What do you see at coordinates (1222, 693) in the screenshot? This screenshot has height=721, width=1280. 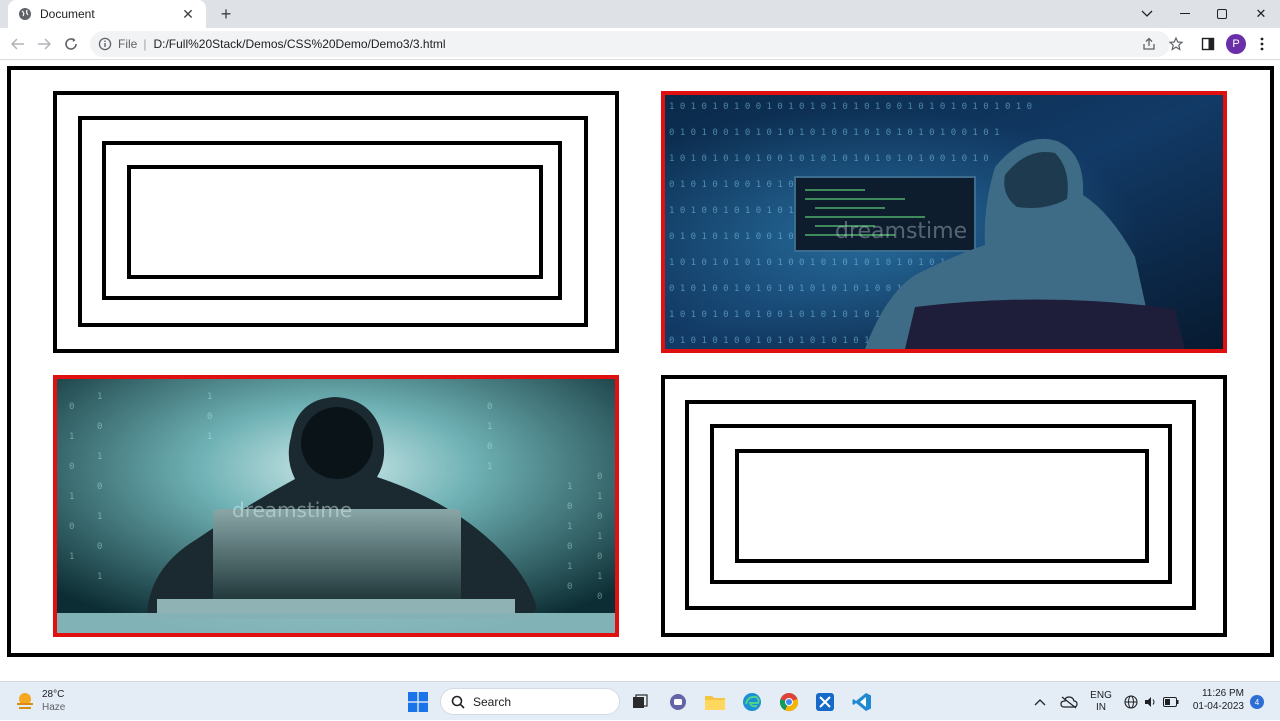 I see `clock-time: 11:26 PM` at bounding box center [1222, 693].